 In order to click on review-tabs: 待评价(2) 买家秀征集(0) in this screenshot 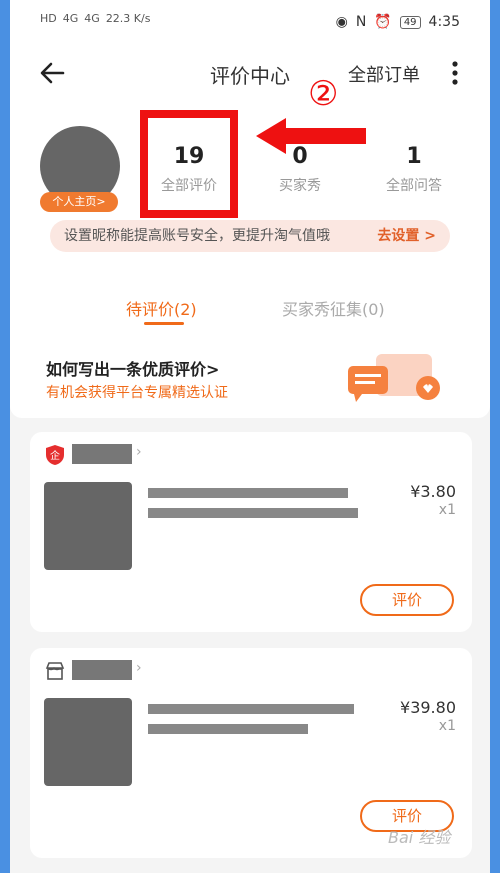, I will do `click(250, 301)`.